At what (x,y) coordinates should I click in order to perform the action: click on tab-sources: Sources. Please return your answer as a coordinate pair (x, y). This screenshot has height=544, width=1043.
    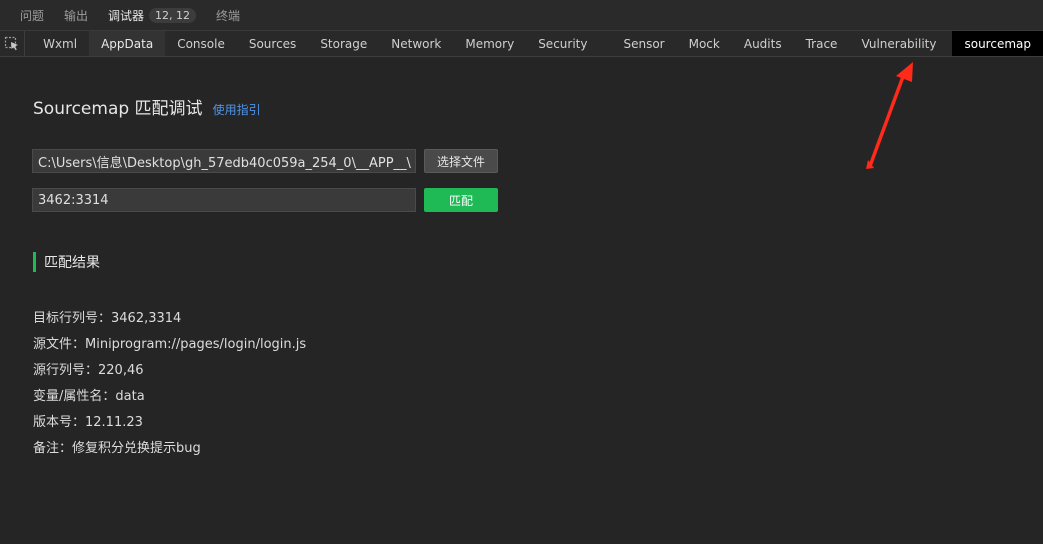
    Looking at the image, I should click on (272, 43).